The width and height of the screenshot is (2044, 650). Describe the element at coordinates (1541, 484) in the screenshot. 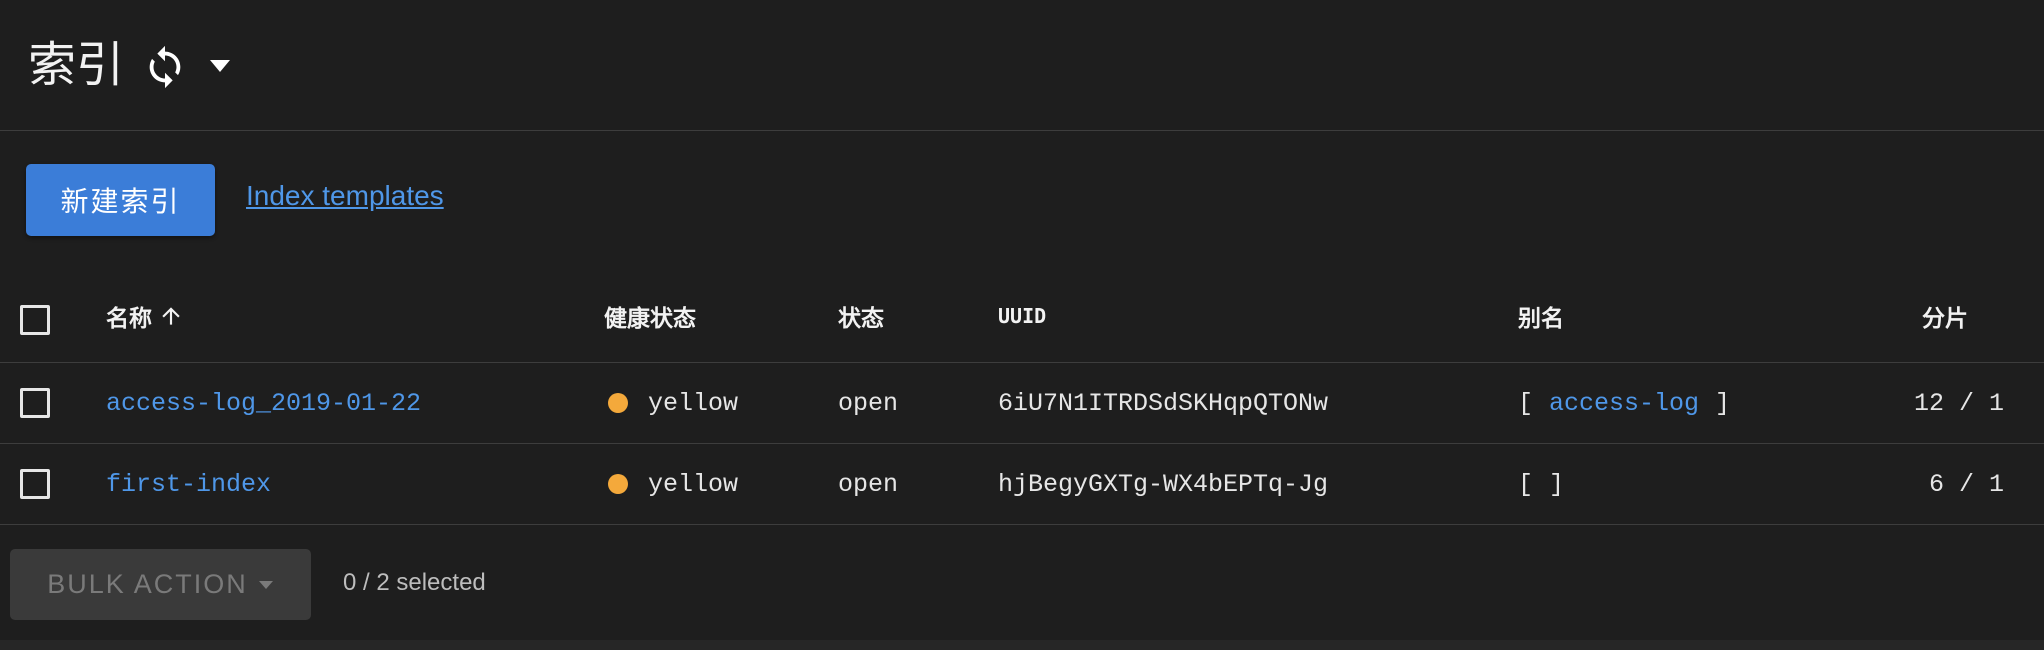

I see `aliases-cell: [ ]` at that location.